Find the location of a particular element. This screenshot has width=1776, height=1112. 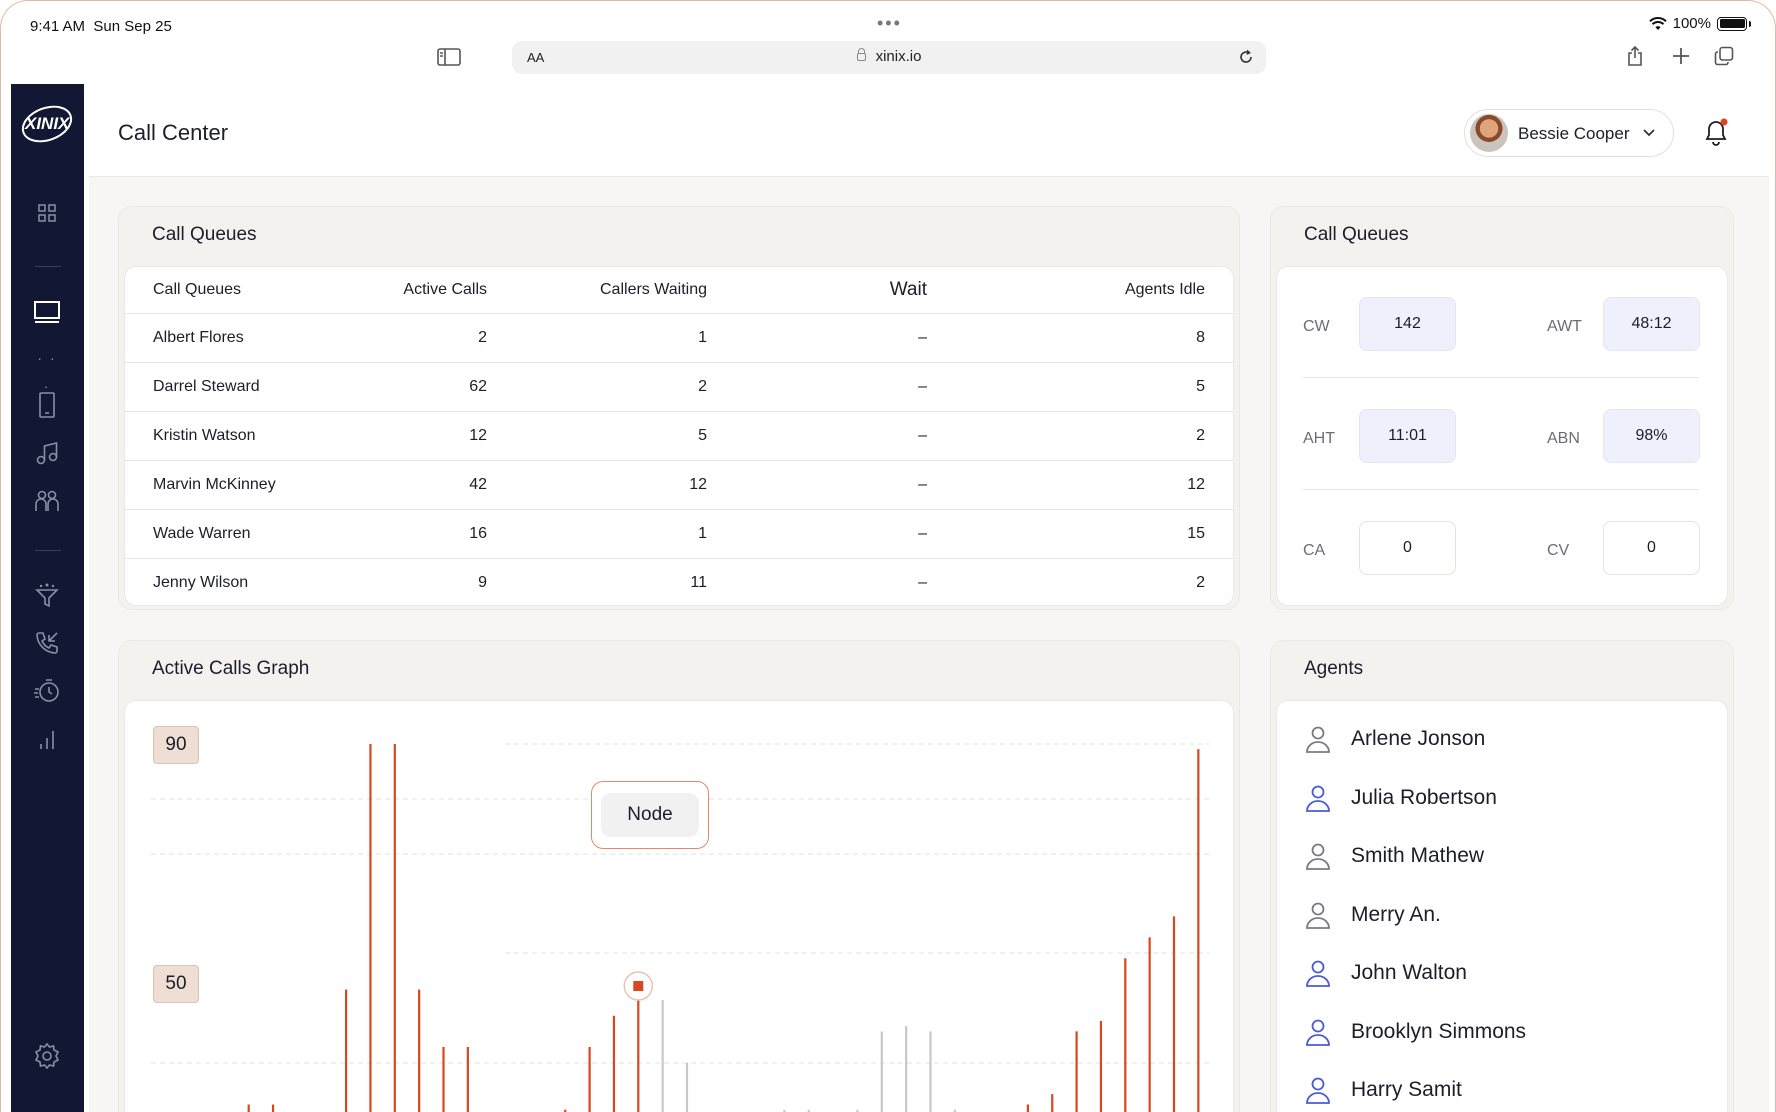

user-menu-button: Bessie Cooper is located at coordinates (1569, 133).